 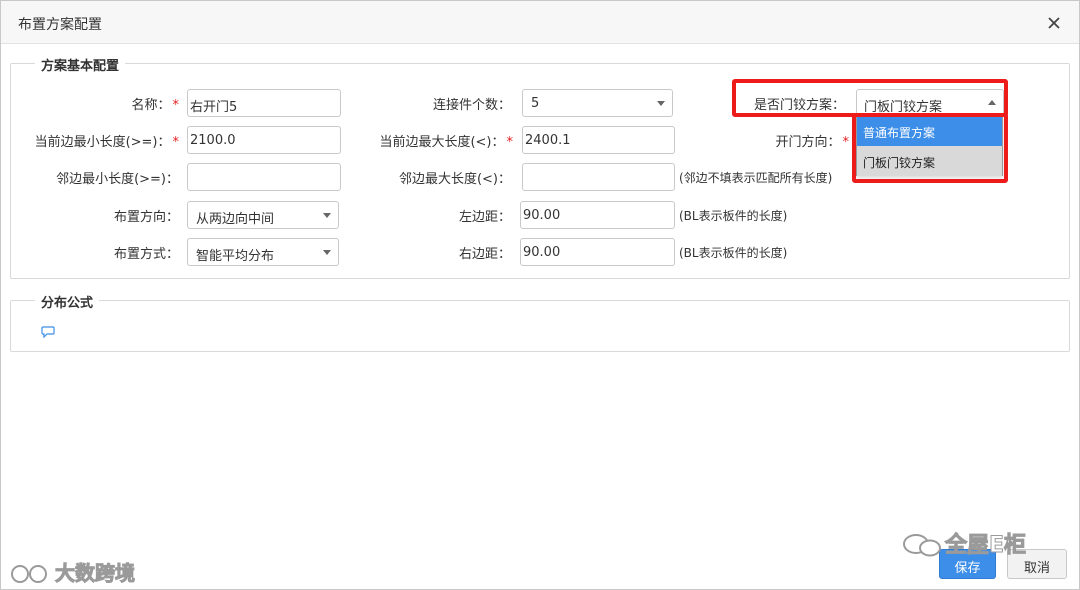 I want to click on close-icon, so click(x=1054, y=23).